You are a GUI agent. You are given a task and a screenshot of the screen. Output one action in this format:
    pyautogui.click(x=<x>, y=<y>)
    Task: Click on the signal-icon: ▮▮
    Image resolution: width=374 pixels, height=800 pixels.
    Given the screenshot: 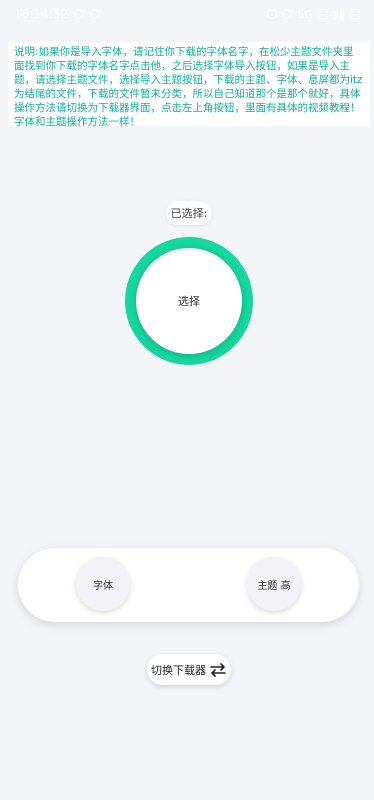 What is the action you would take?
    pyautogui.click(x=338, y=14)
    